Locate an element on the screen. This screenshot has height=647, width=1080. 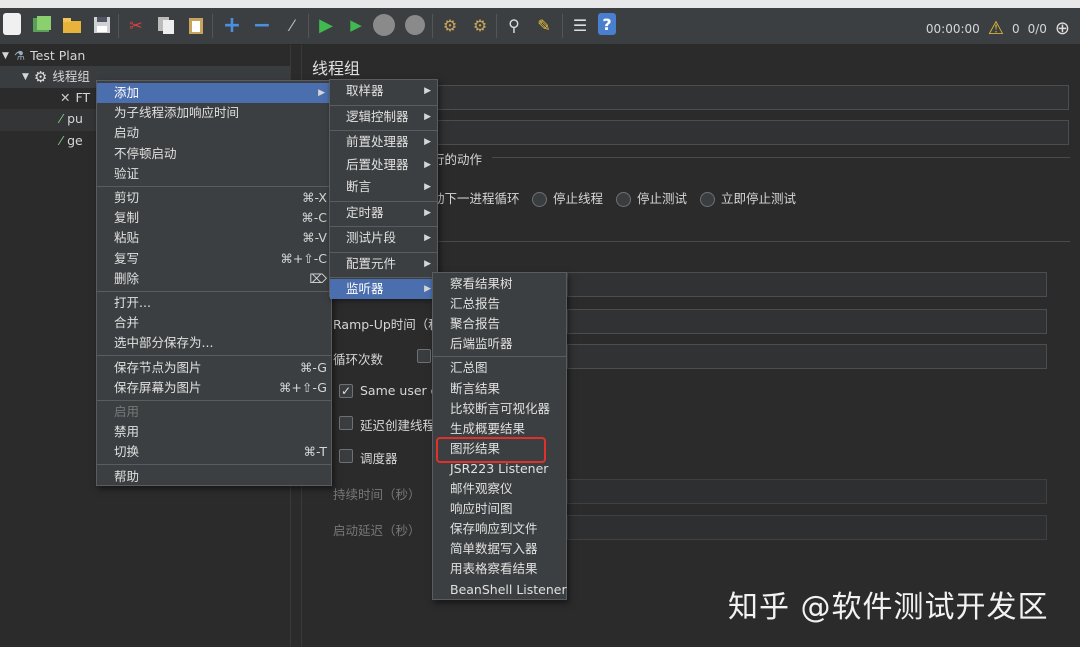
delay-create-label: 延迟创建线程 is located at coordinates (398, 425).